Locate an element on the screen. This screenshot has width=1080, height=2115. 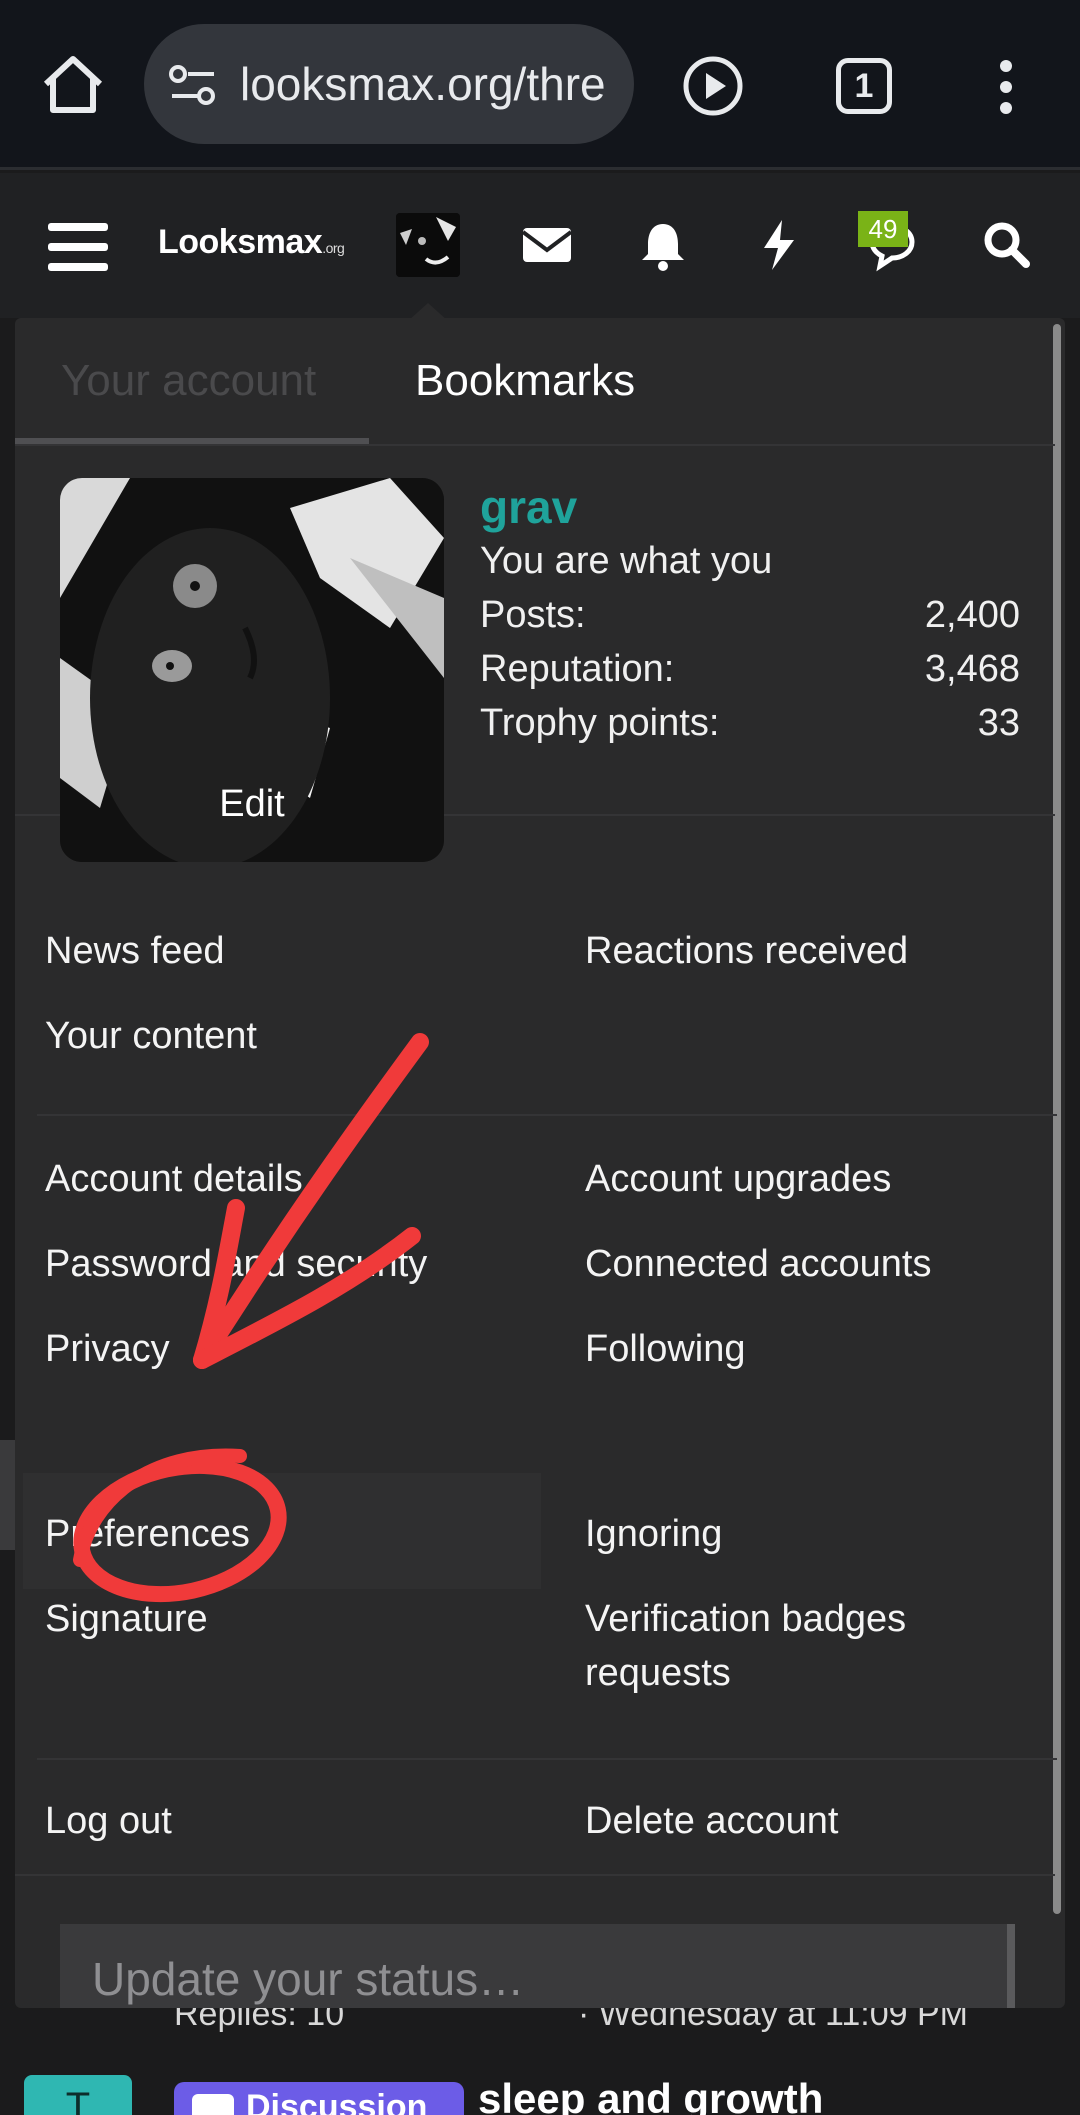
home-icon is located at coordinates (73, 85).